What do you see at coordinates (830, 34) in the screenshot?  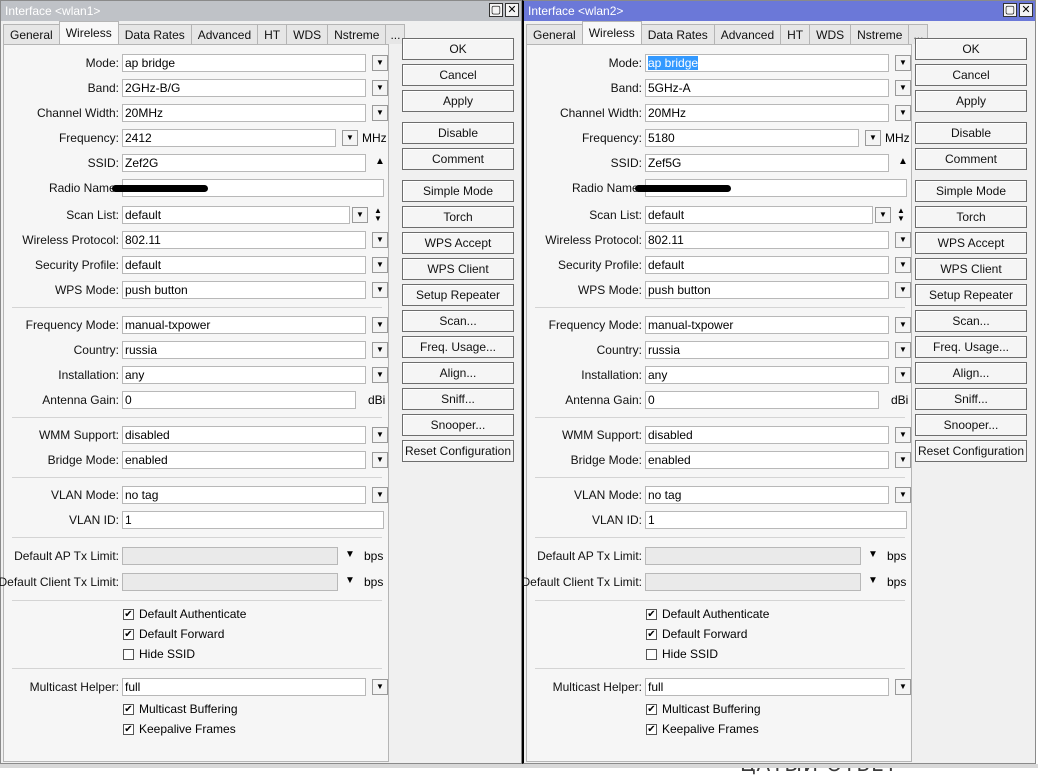 I see `tab-wds: WDS` at bounding box center [830, 34].